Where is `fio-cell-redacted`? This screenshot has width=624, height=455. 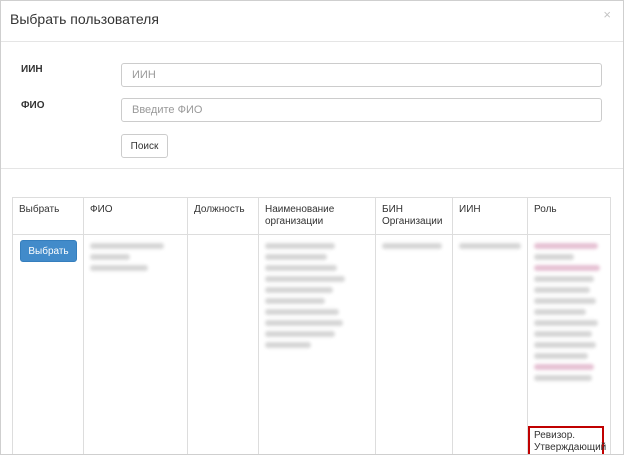 fio-cell-redacted is located at coordinates (135, 344).